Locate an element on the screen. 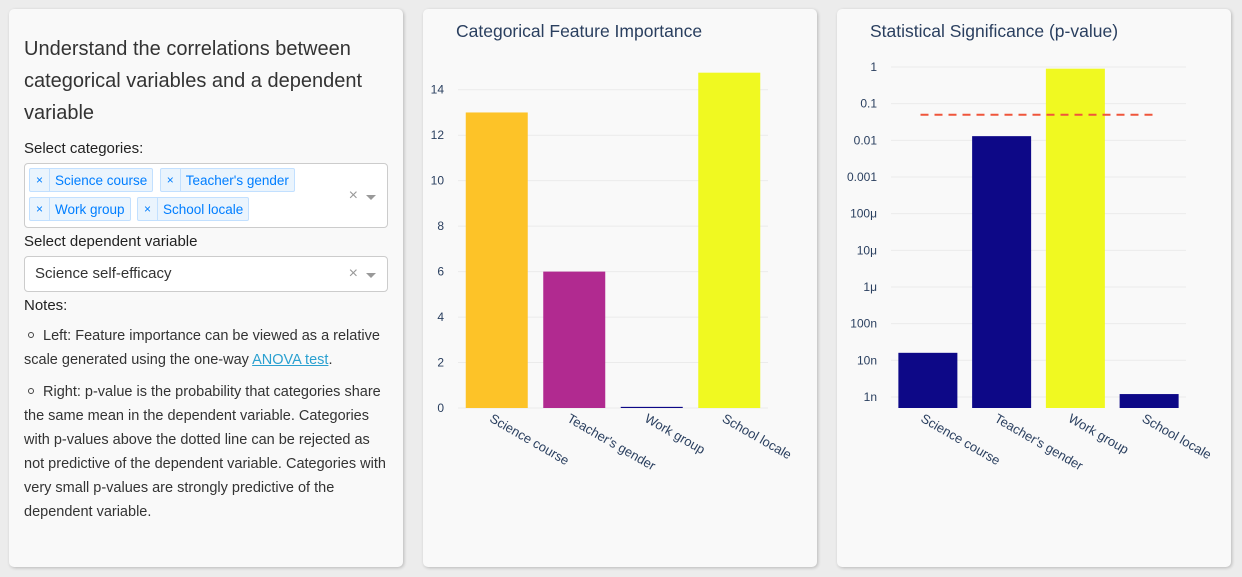 This screenshot has height=577, width=1242. tag-work-group: × Work group is located at coordinates (80, 209).